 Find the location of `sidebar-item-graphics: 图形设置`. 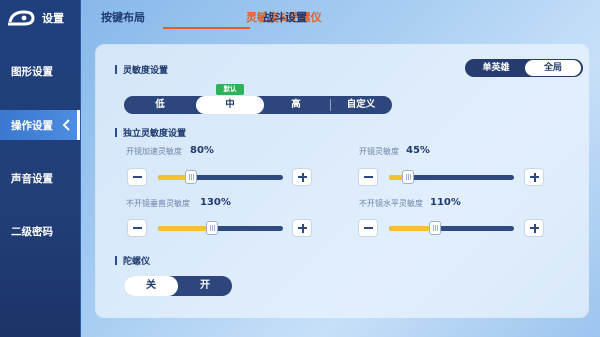

sidebar-item-graphics: 图形设置 is located at coordinates (40, 71).